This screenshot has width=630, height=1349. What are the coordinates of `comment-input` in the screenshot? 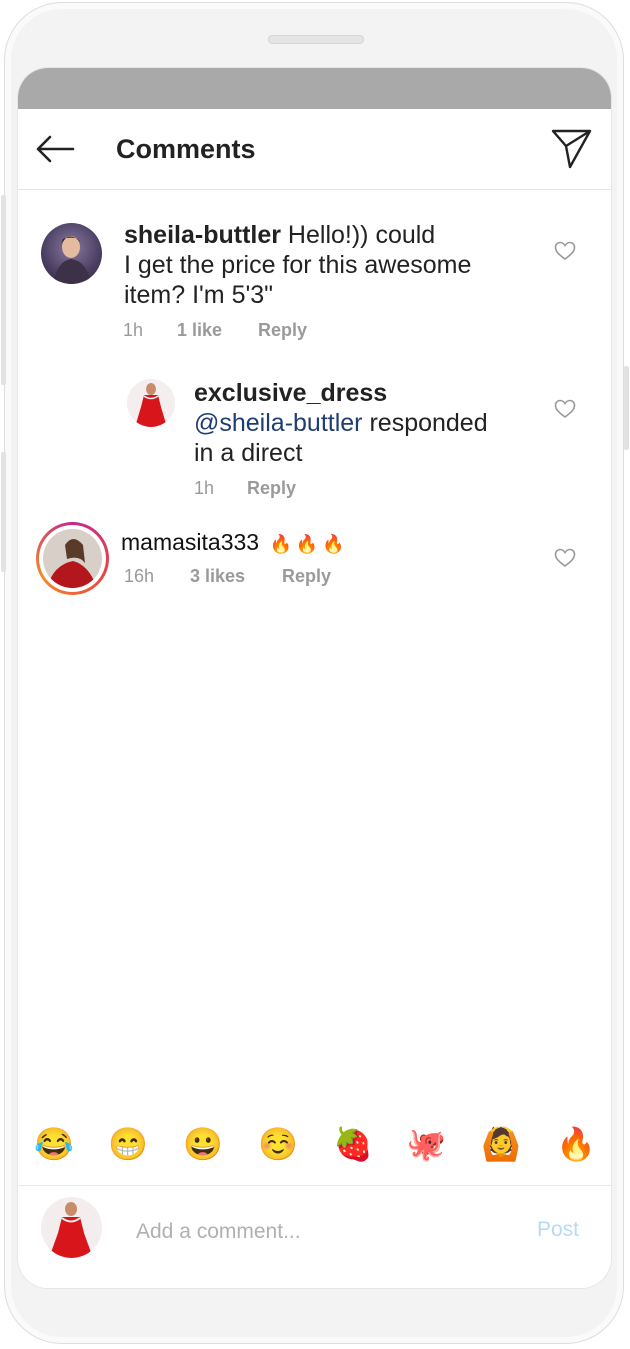 It's located at (321, 1232).